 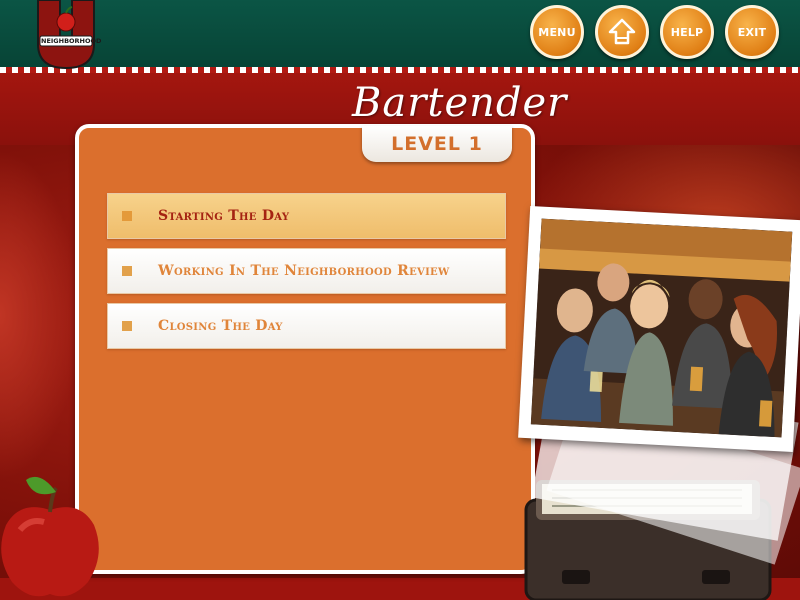 I want to click on exit-button: EXIT, so click(x=752, y=32).